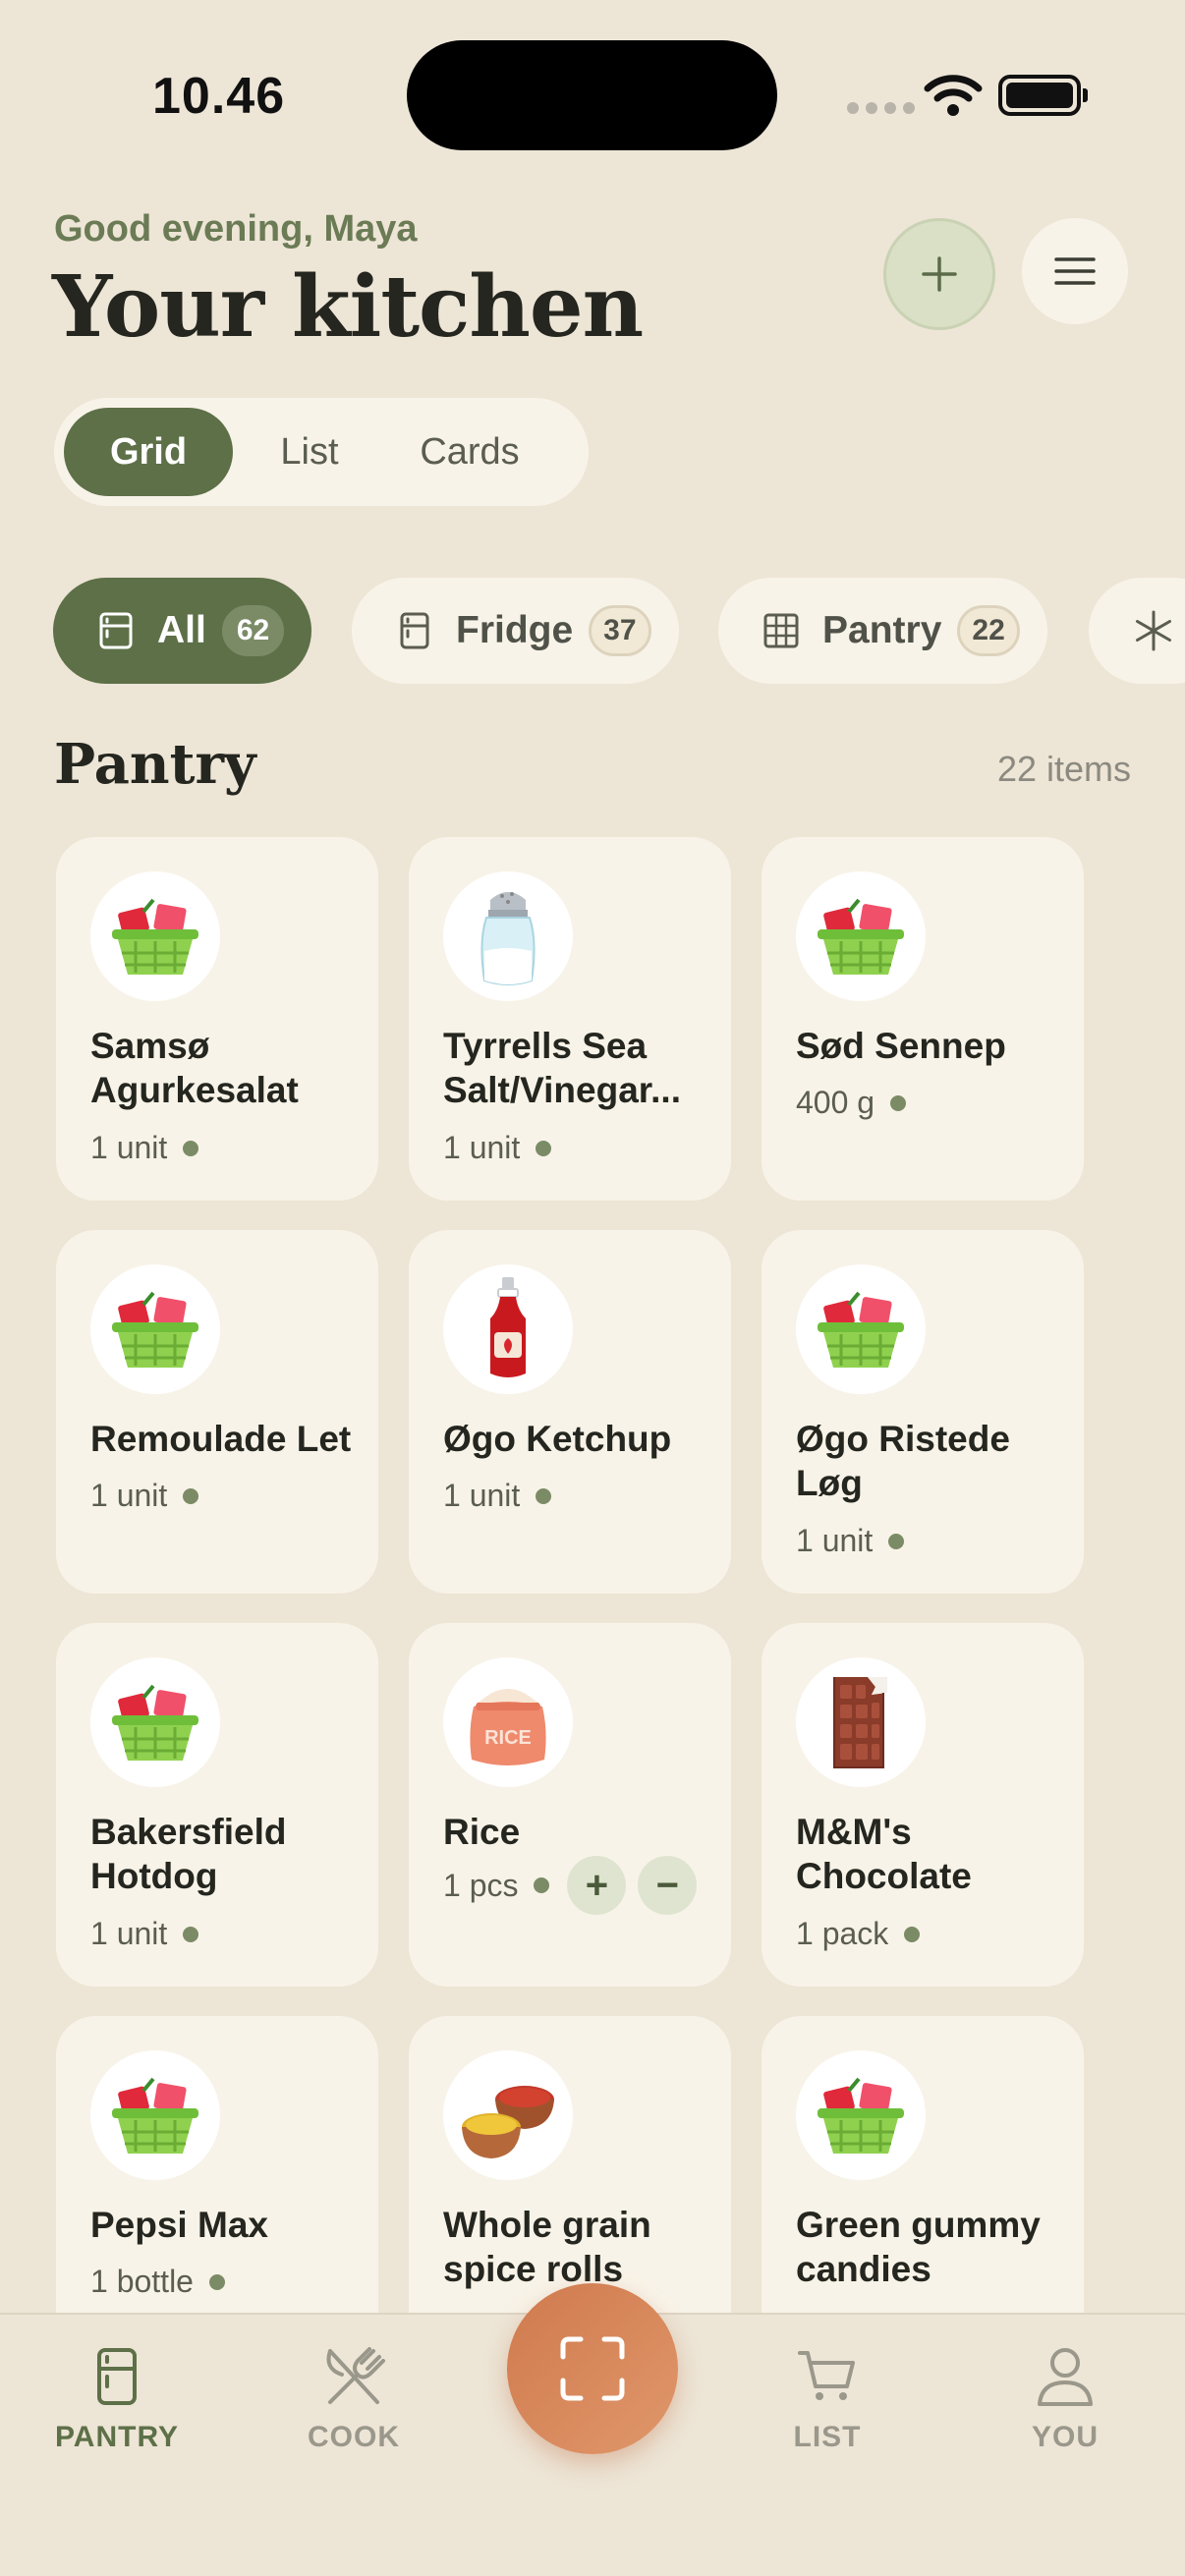 This screenshot has width=1185, height=2576. Describe the element at coordinates (901, 1046) in the screenshot. I see `item-name: Sød Sennep` at that location.